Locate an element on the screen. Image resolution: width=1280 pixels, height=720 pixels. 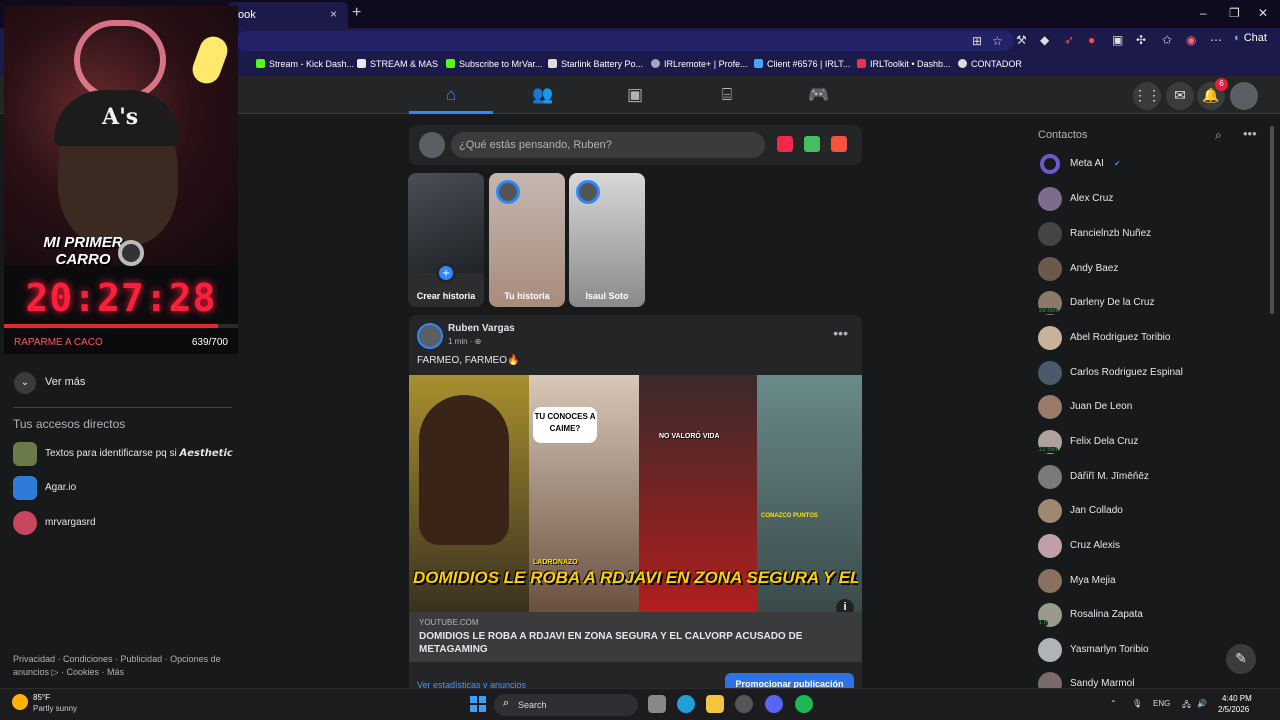
extension-icon: ◆ is located at coordinates (1044, 40).